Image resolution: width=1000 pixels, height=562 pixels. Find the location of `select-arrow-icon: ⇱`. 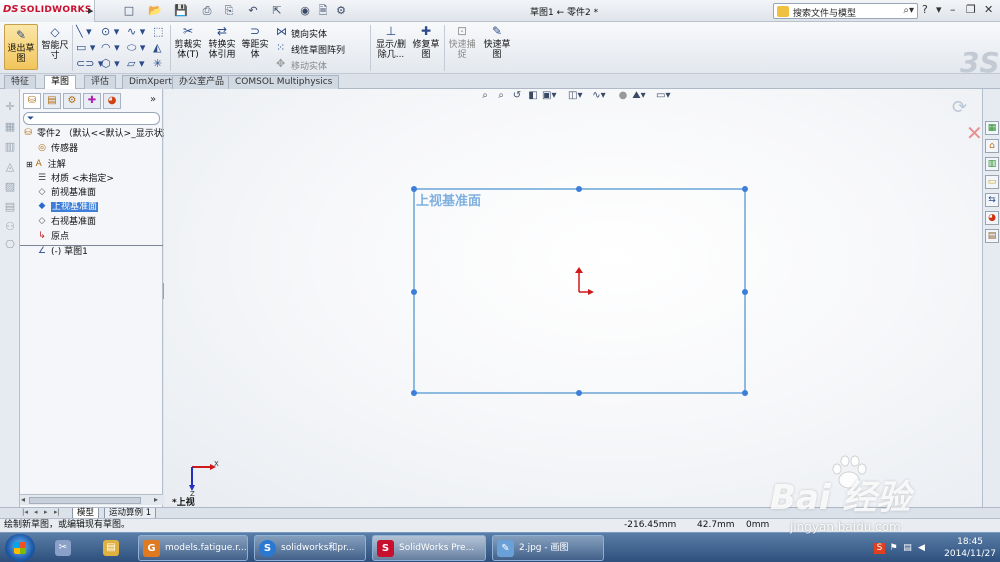

select-arrow-icon: ⇱ is located at coordinates (277, 11).